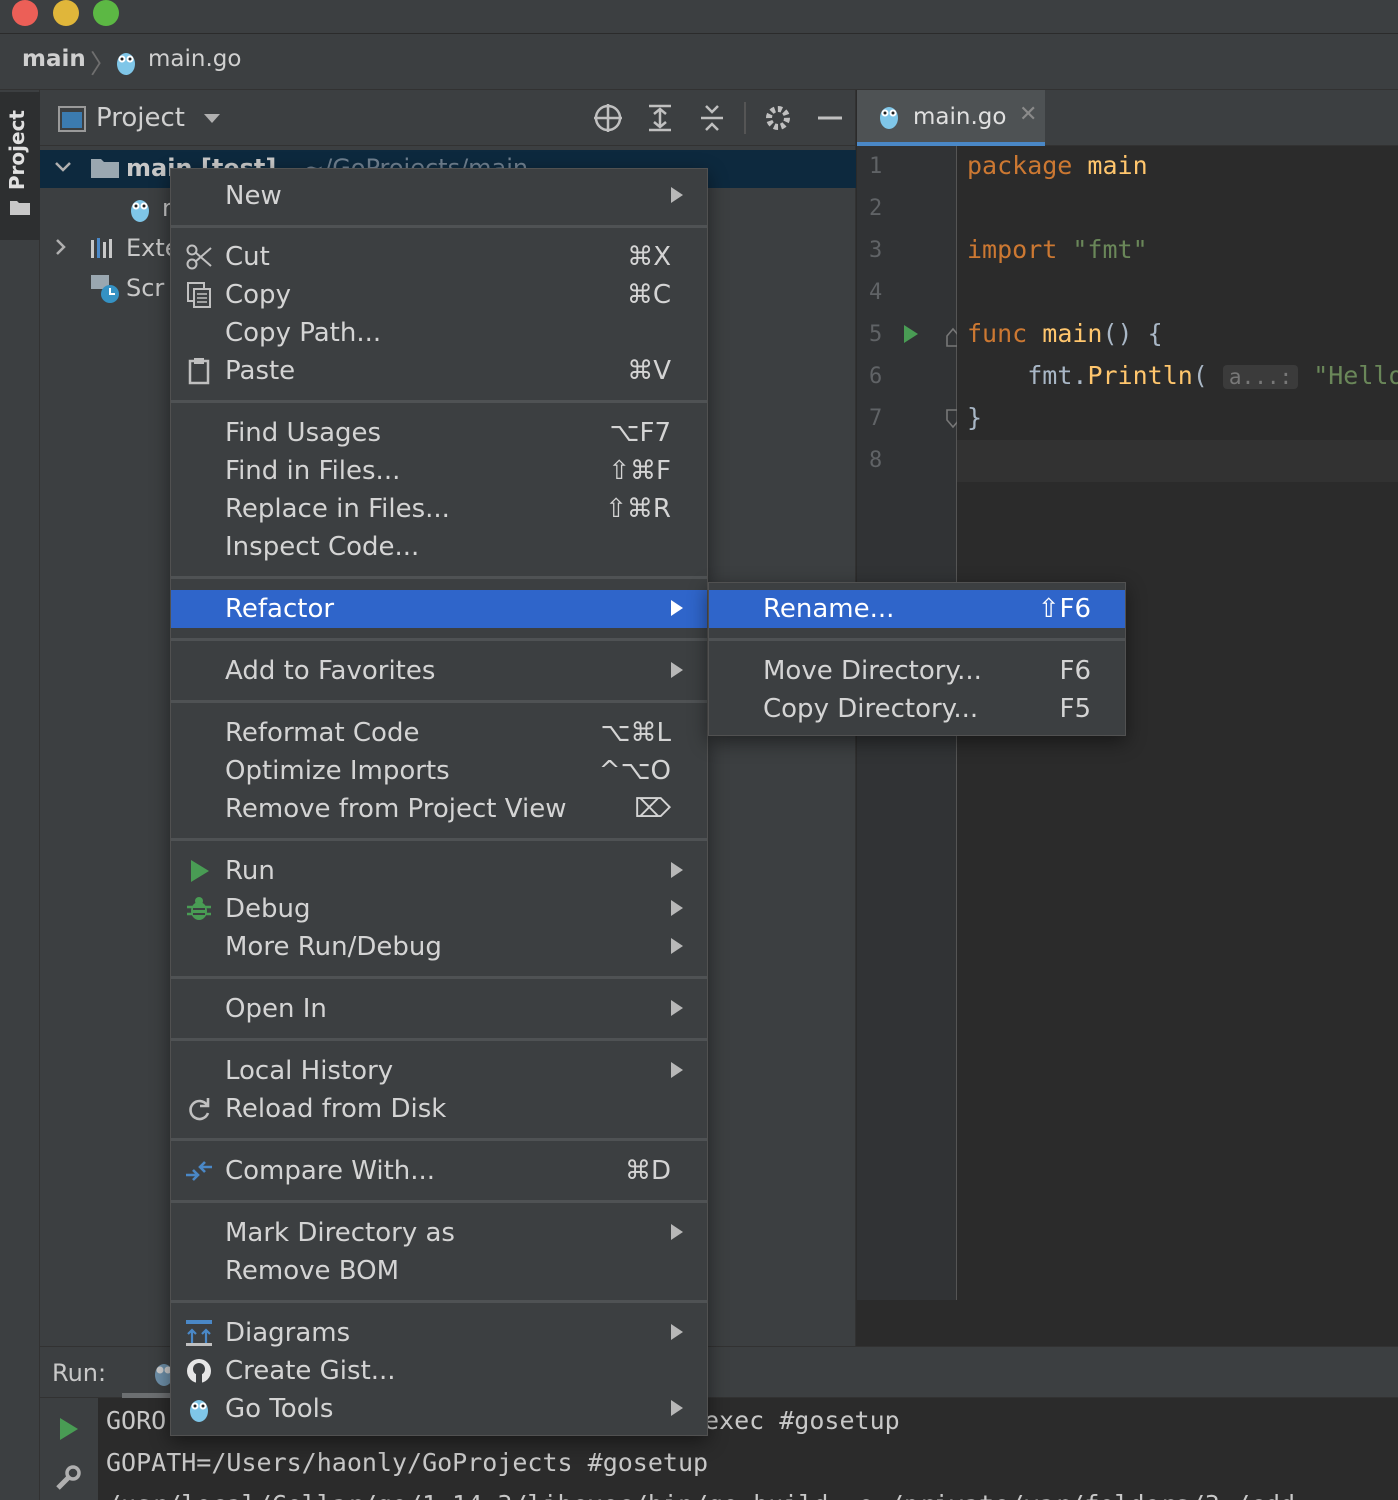 This screenshot has height=1500, width=1398. What do you see at coordinates (876, 376) in the screenshot?
I see `line-number: 6` at bounding box center [876, 376].